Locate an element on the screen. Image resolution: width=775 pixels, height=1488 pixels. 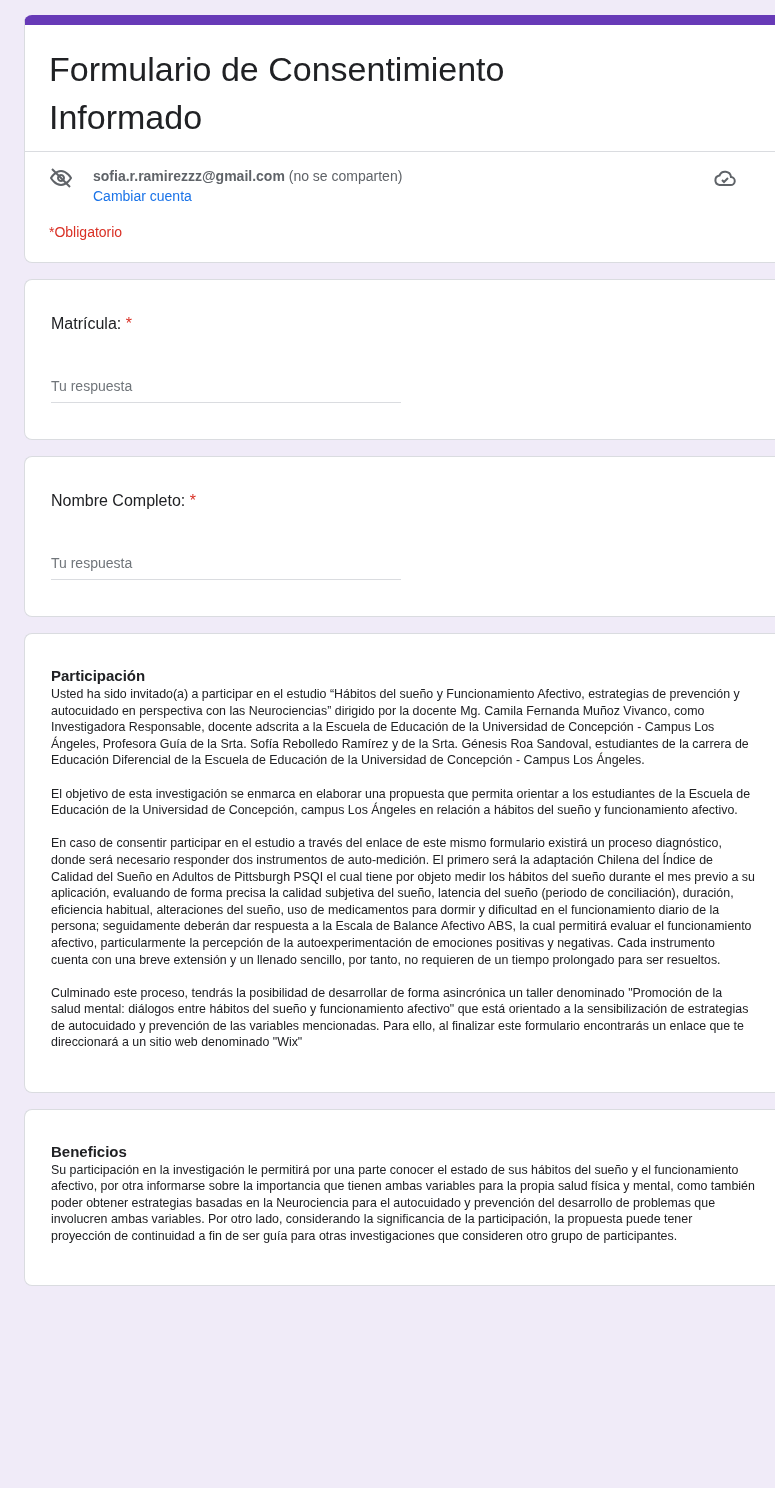
required-note: *Obligatorio is located at coordinates (86, 232).